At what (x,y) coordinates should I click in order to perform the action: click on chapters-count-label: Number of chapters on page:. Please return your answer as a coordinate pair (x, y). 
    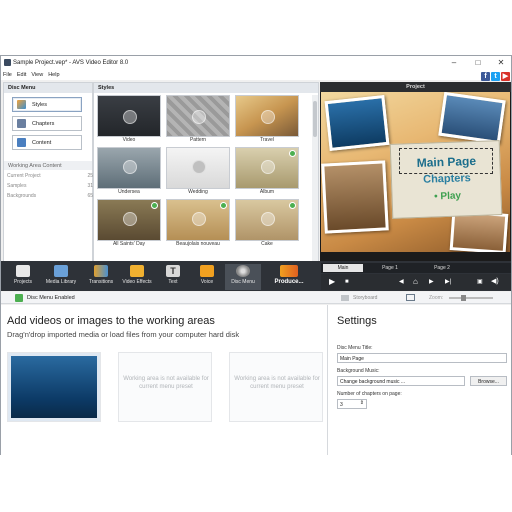
    Looking at the image, I should click on (369, 394).